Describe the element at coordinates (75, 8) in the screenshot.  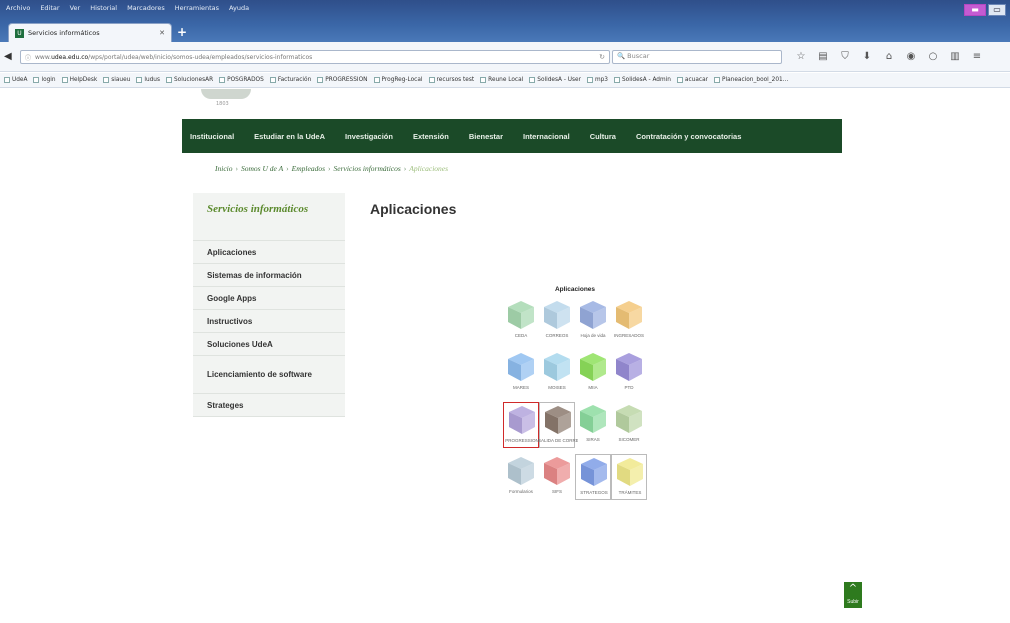
I see `menu-ver: Ver` at that location.